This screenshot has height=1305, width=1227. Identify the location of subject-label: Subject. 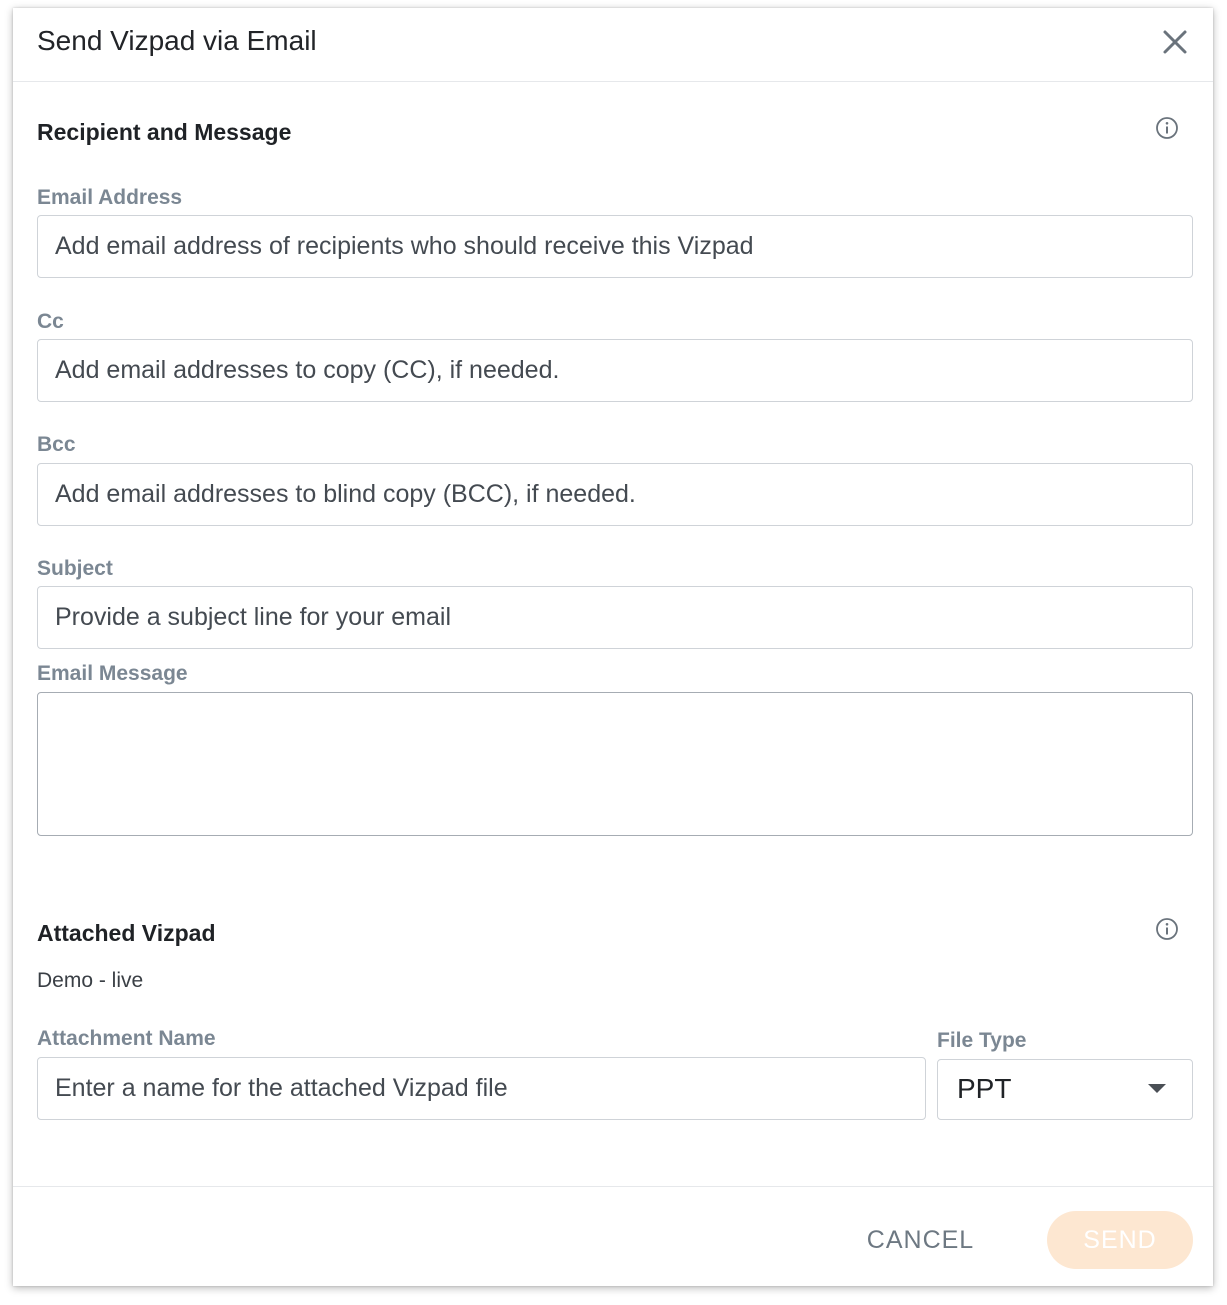
(75, 568).